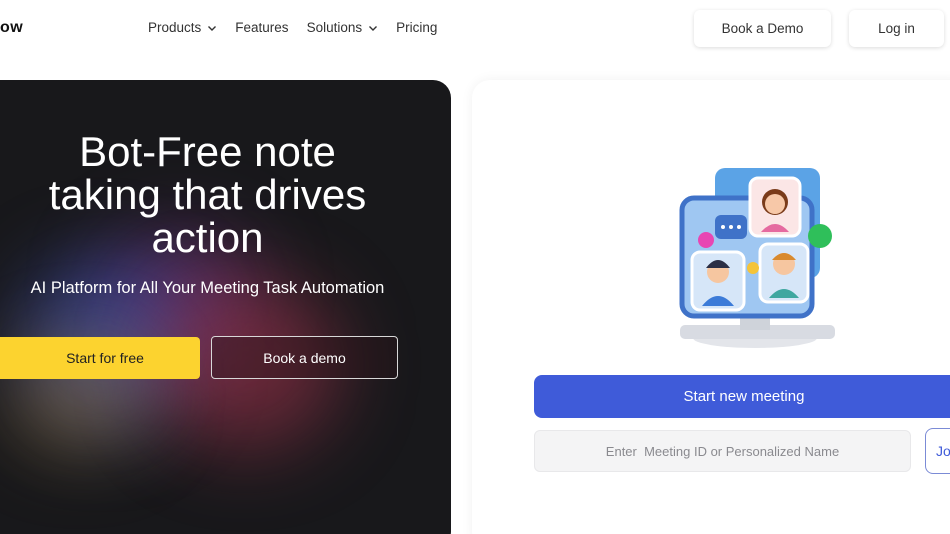  Describe the element at coordinates (100, 358) in the screenshot. I see `start-for-free-button: Start for free` at that location.